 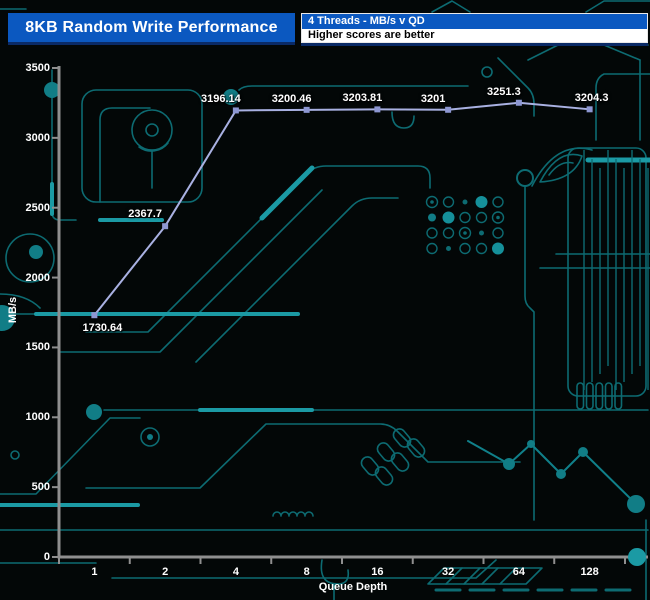 What do you see at coordinates (291, 98) in the screenshot?
I see `data-point-label: 3200.46` at bounding box center [291, 98].